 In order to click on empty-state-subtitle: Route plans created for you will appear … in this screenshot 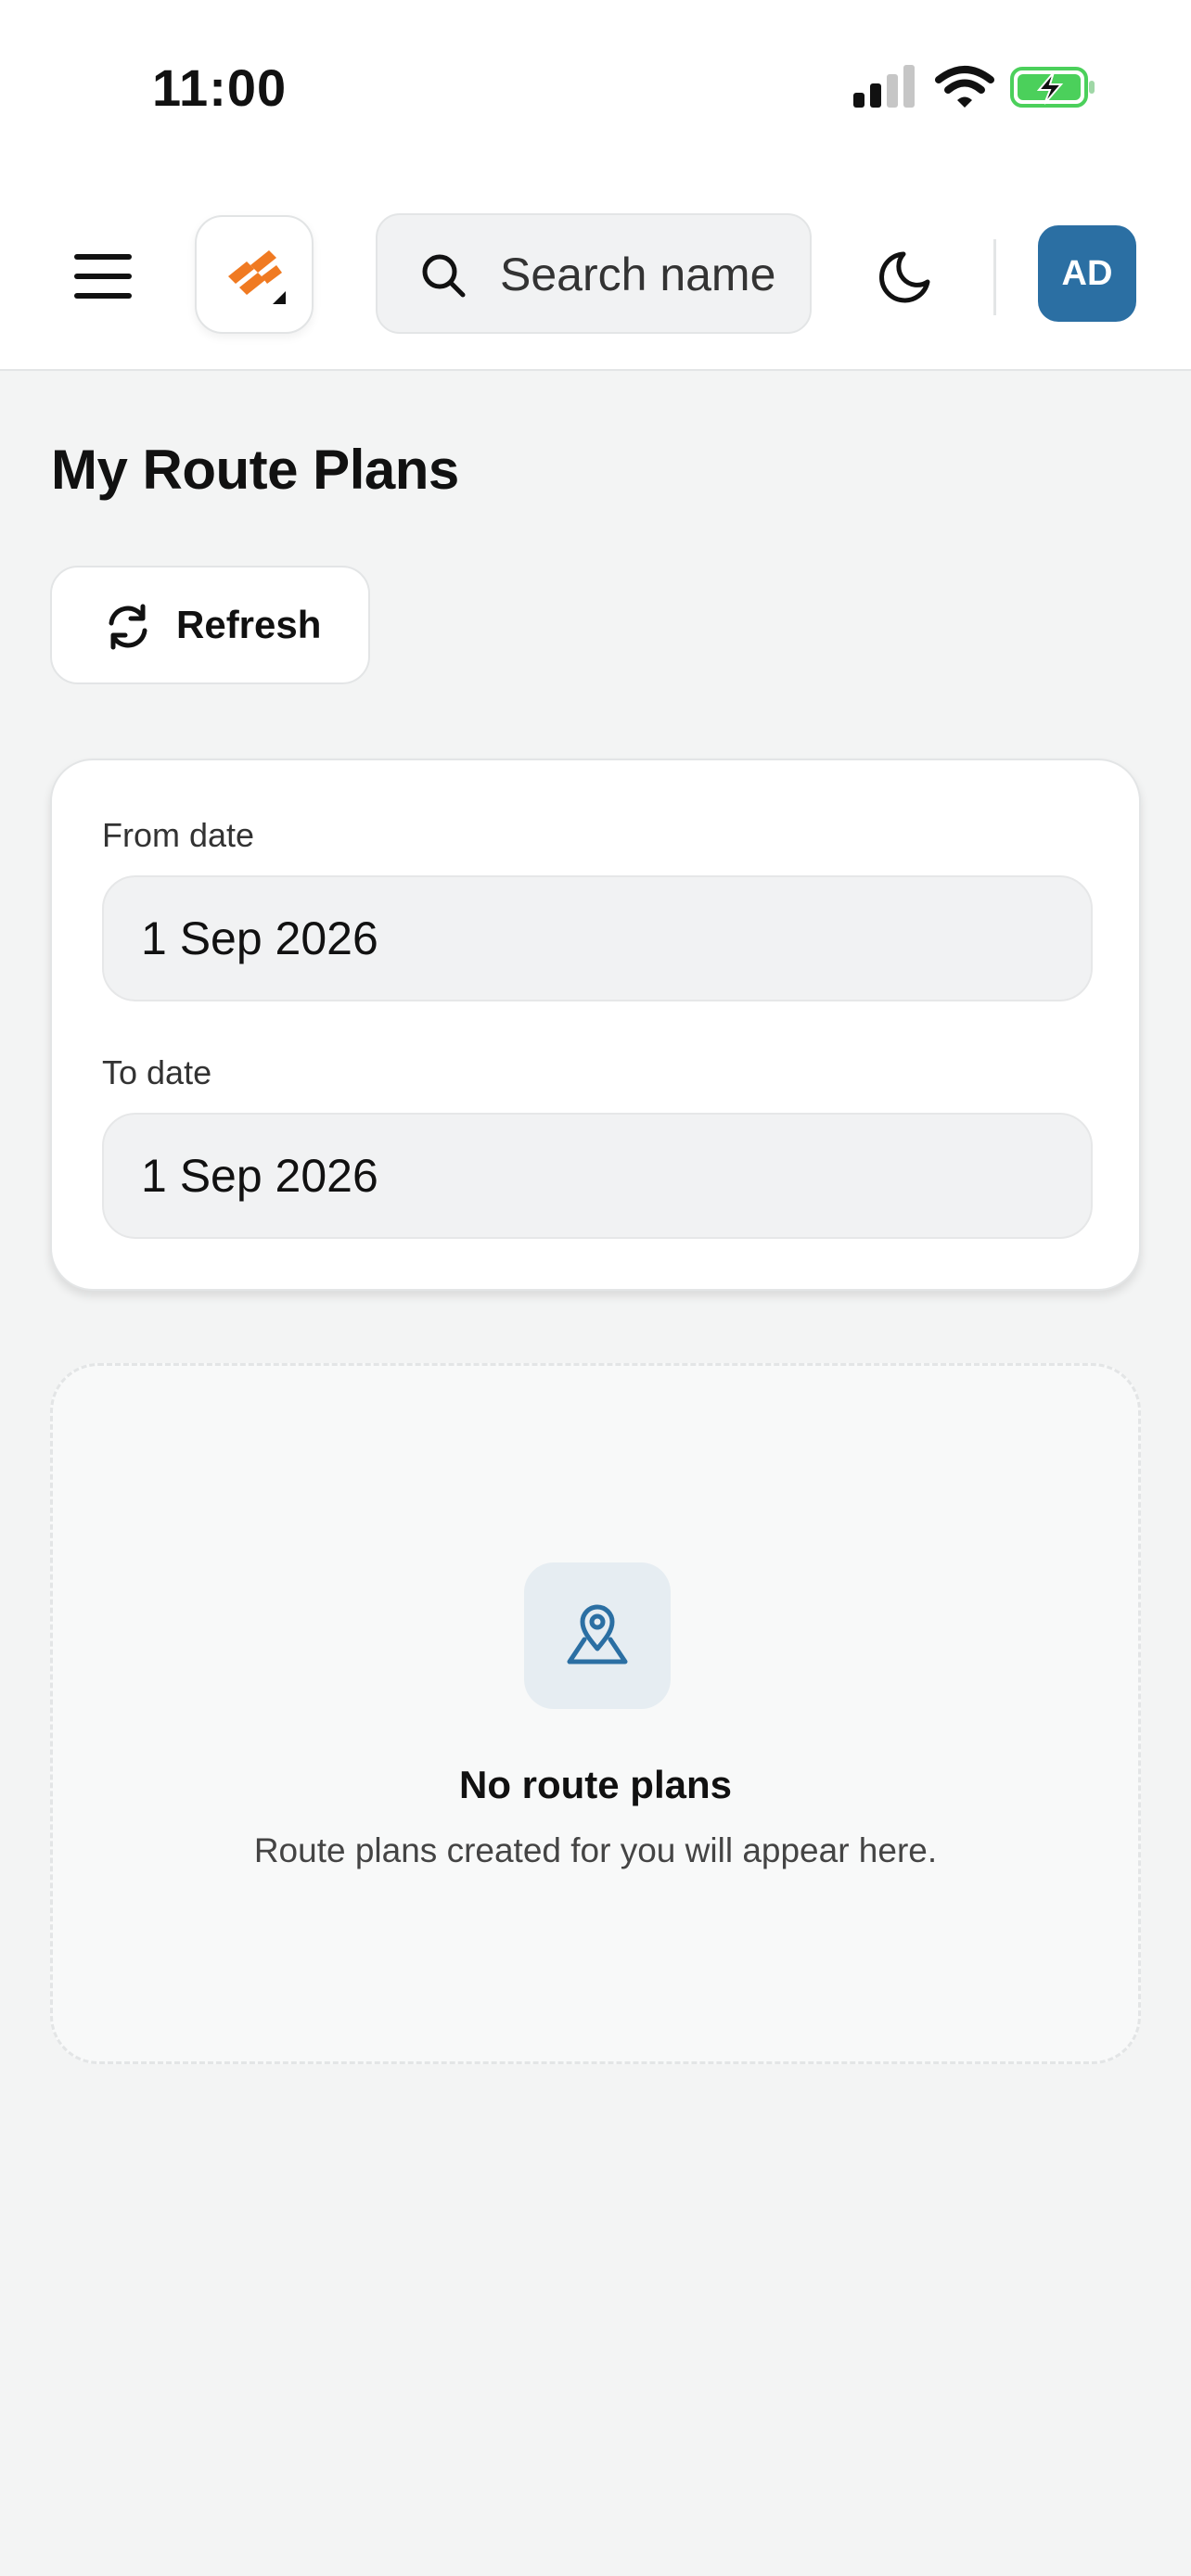, I will do `click(595, 1850)`.